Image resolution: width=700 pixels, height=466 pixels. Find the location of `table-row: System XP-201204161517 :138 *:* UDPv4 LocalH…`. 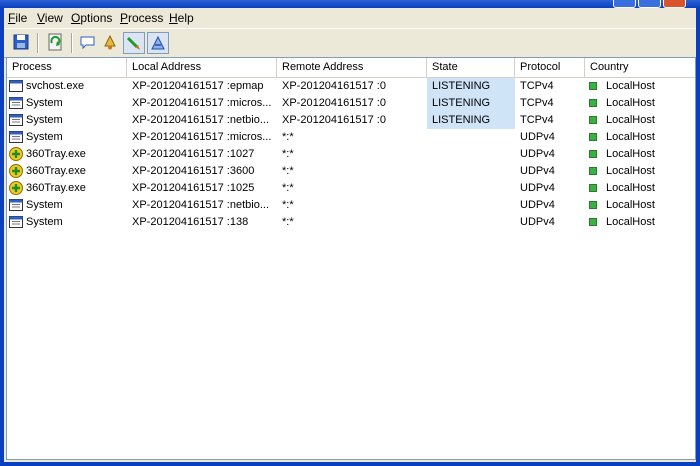

table-row: System XP-201204161517 :138 *:* UDPv4 LocalH… is located at coordinates (351, 222).